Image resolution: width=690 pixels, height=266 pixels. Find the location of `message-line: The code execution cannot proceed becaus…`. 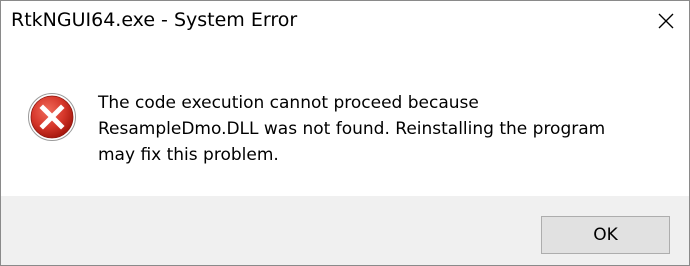

message-line: The code execution cannot proceed becaus… is located at coordinates (288, 103).